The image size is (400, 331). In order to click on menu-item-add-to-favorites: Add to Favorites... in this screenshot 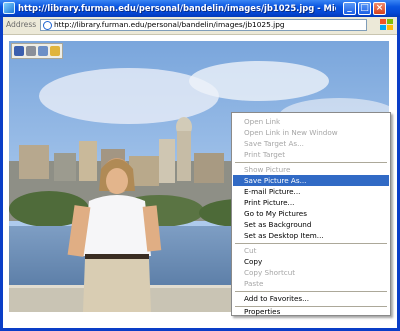, I will do `click(311, 298)`.